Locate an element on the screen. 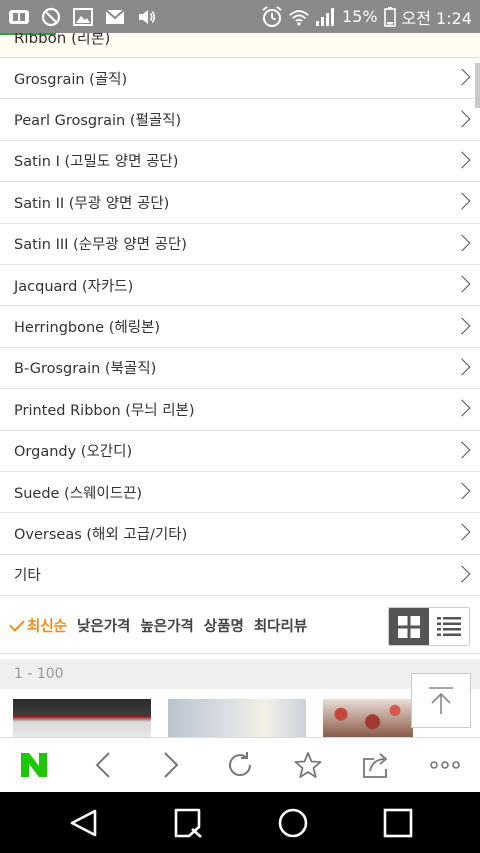 The height and width of the screenshot is (853, 480). sort-label: 최신순 is located at coordinates (47, 627).